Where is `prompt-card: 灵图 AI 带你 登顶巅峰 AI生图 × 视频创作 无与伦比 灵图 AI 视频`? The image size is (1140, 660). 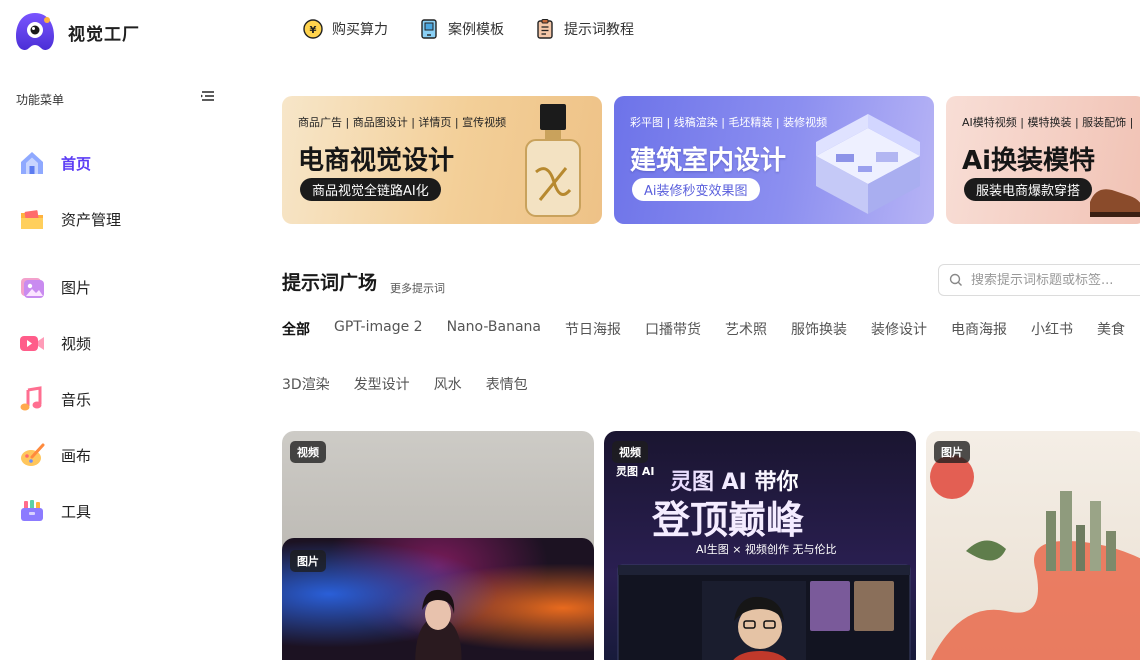 prompt-card: 灵图 AI 带你 登顶巅峰 AI生图 × 视频创作 无与伦比 灵图 AI 视频 is located at coordinates (760, 545).